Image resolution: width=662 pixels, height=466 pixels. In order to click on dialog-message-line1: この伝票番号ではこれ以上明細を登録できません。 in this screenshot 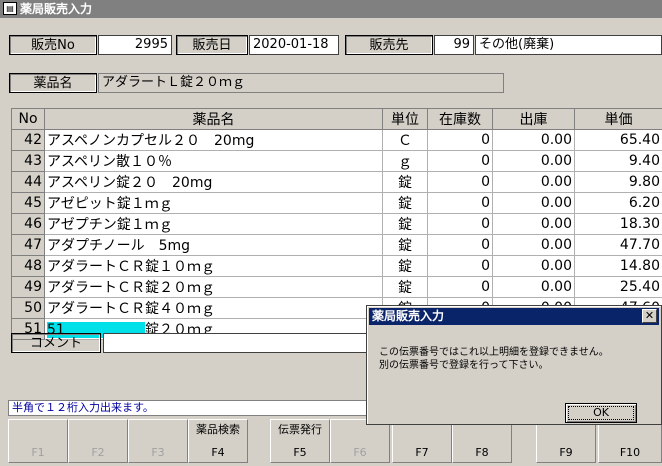, I will do `click(494, 352)`.